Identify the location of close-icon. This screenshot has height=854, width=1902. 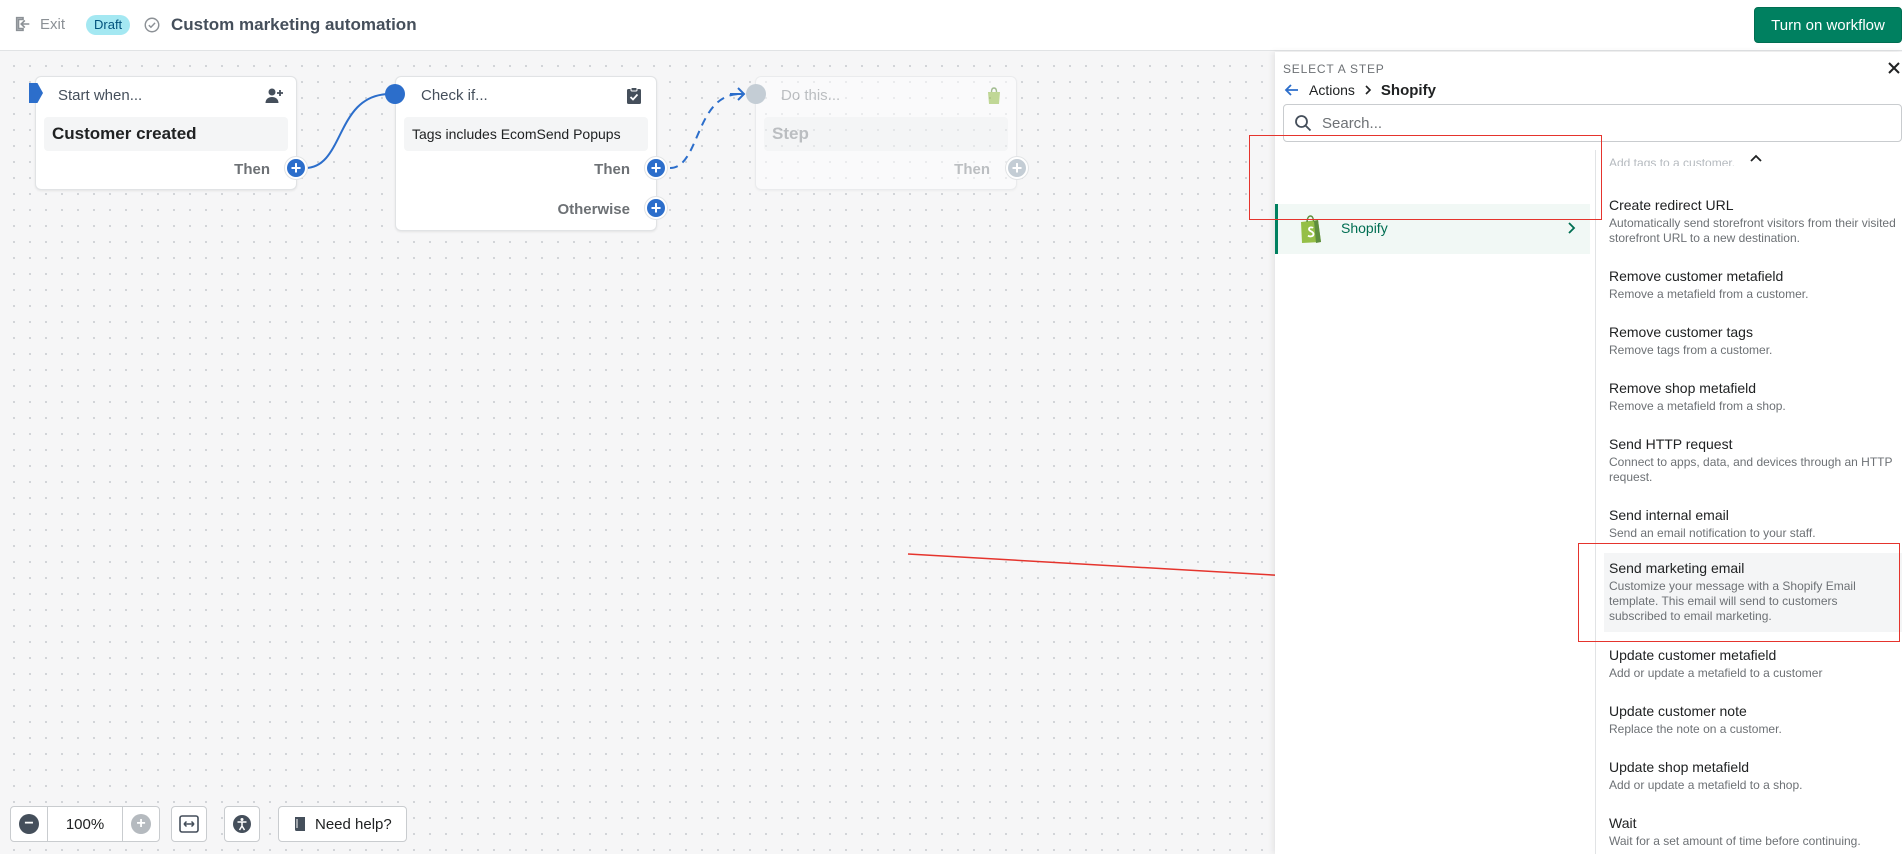
(1894, 68).